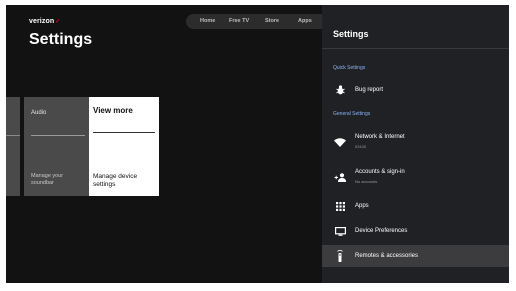 Image resolution: width=516 pixels, height=291 pixels. What do you see at coordinates (340, 206) in the screenshot?
I see `apps-grid-icon` at bounding box center [340, 206].